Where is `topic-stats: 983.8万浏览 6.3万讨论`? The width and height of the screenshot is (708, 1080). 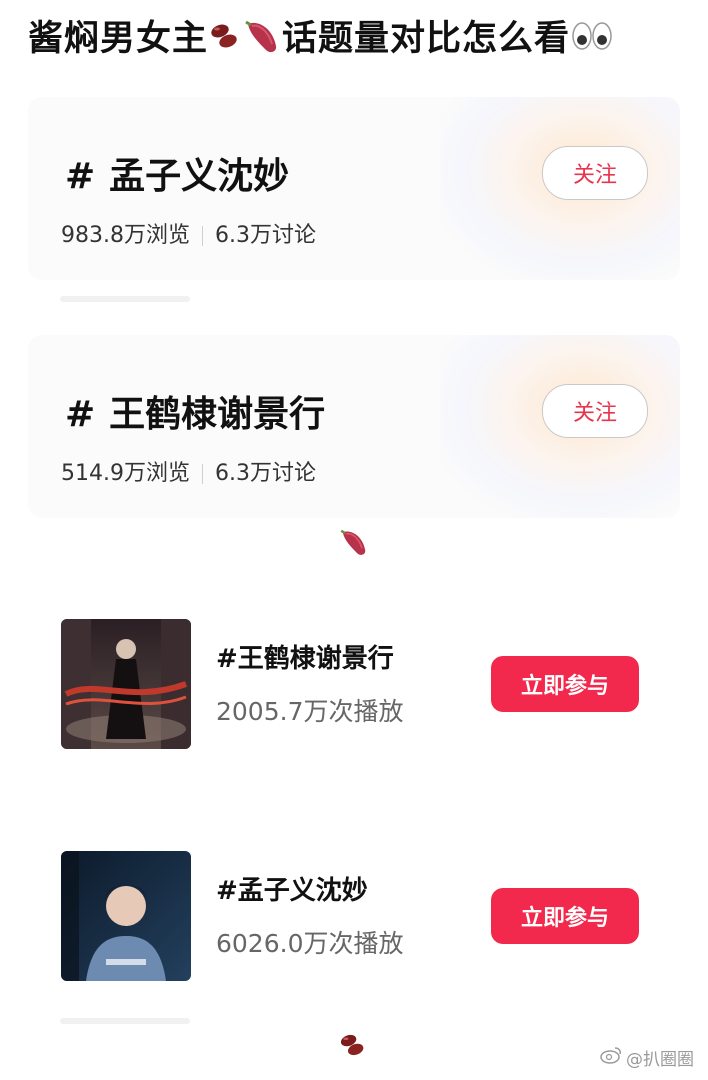
topic-stats: 983.8万浏览 6.3万讨论 is located at coordinates (188, 233).